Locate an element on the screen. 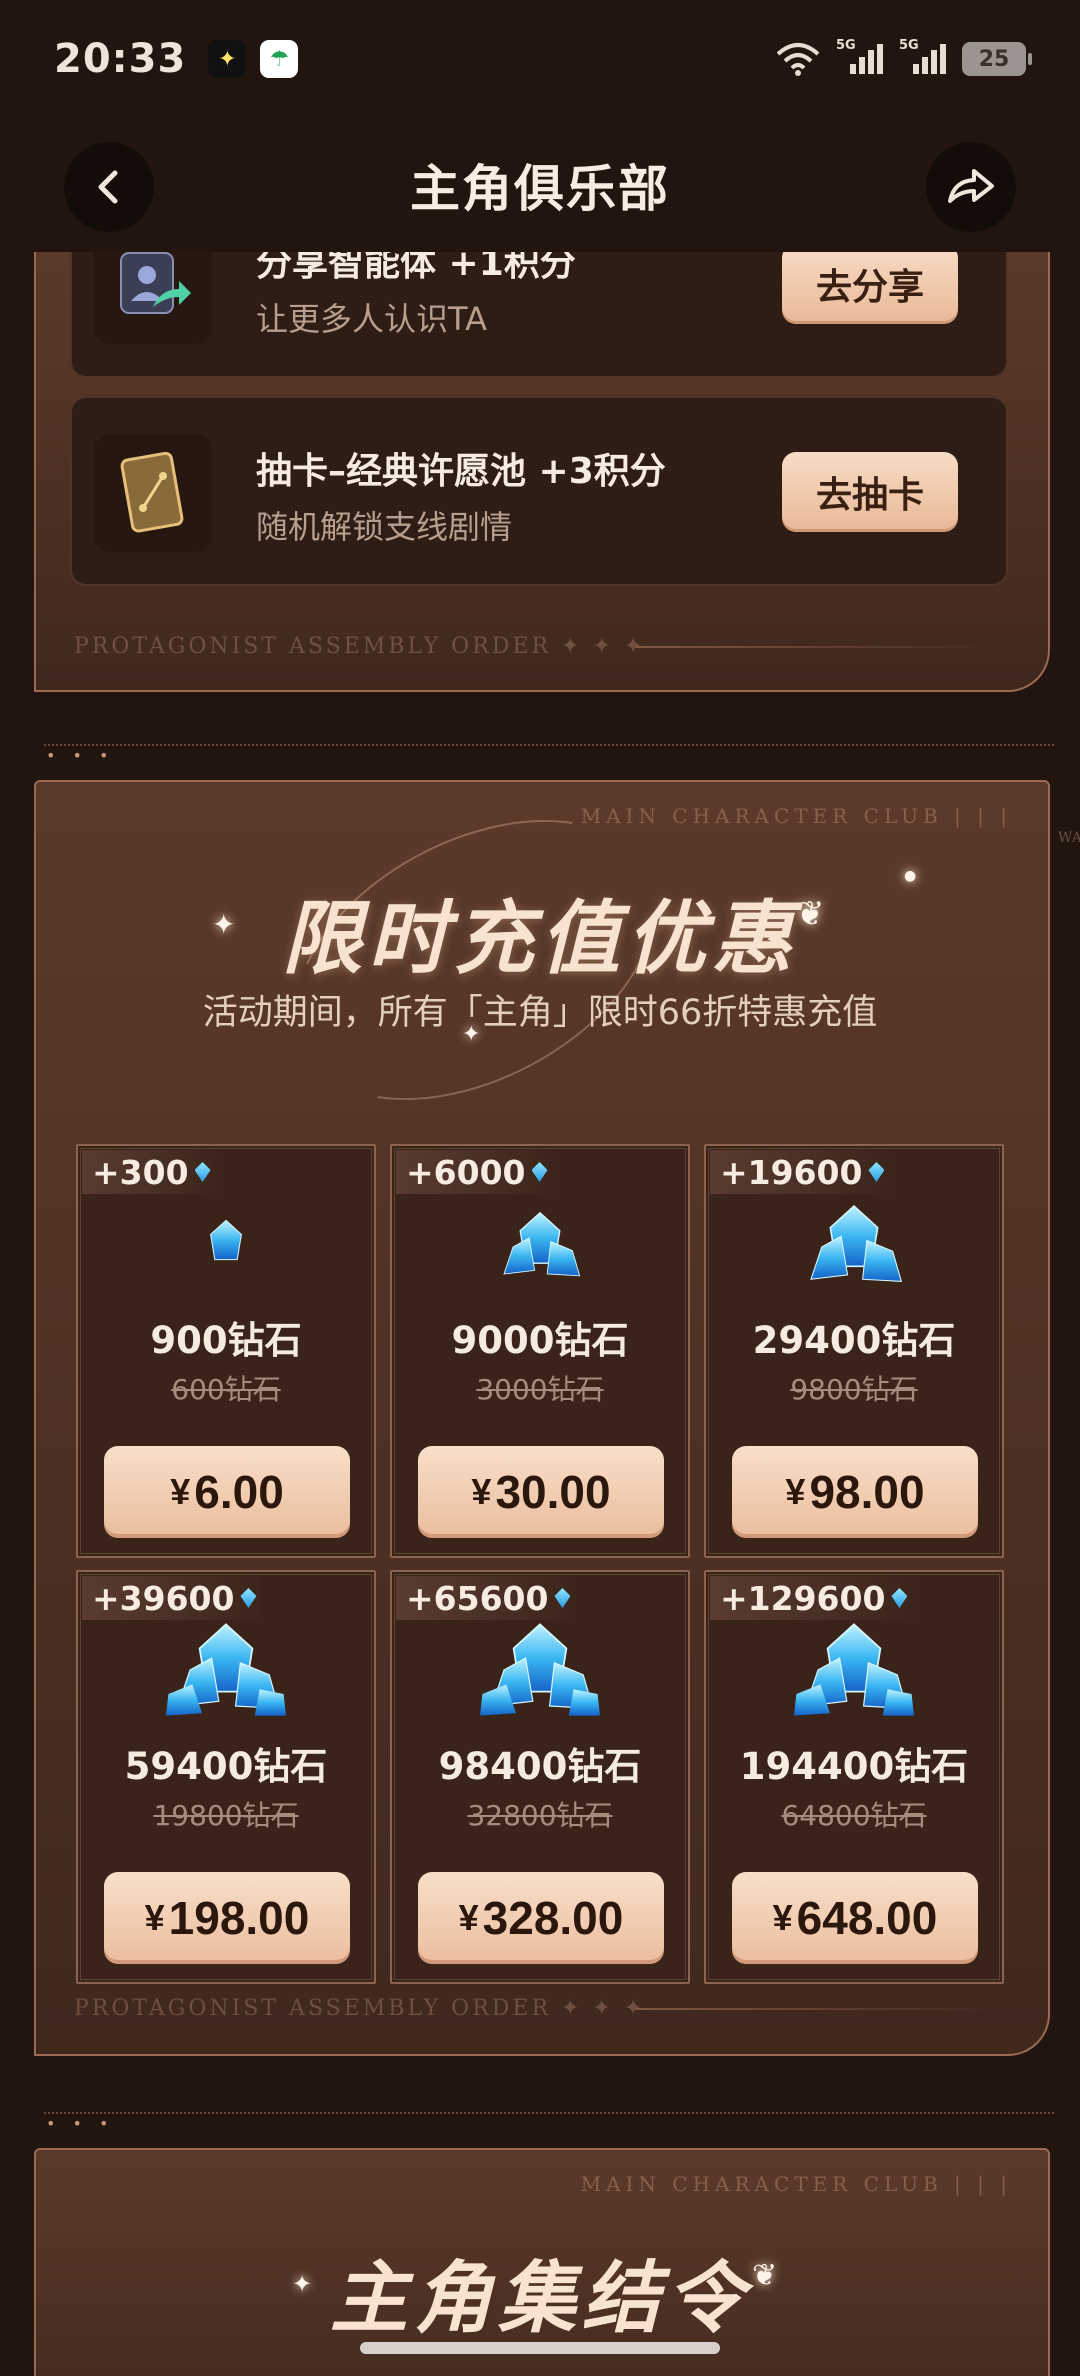 This screenshot has width=1080, height=2376. pack-bonus: +300 is located at coordinates (151, 1172).